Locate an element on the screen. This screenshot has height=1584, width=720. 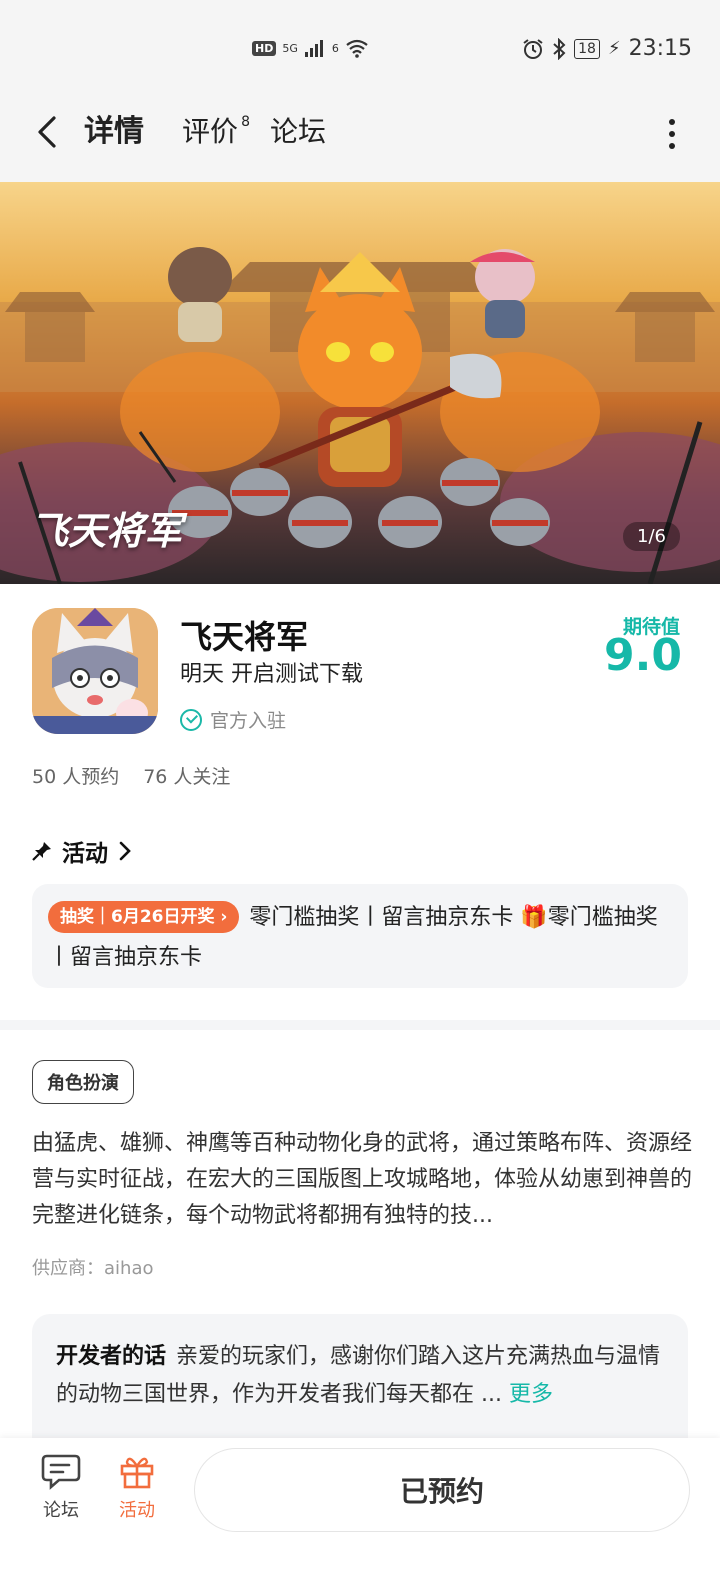
activity-shortcut-label: 活动 is located at coordinates (137, 1510).